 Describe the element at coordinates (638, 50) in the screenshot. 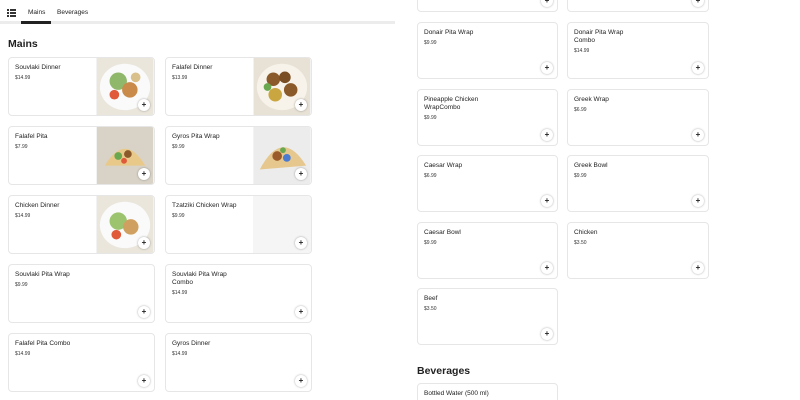

I see `menu-item-card: Donair Pita Wrap Combo $14.99 +` at that location.